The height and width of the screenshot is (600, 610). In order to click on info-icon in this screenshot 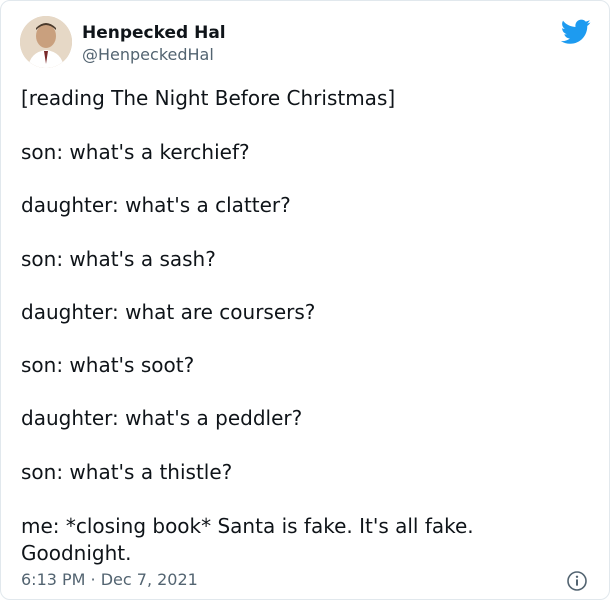, I will do `click(577, 581)`.